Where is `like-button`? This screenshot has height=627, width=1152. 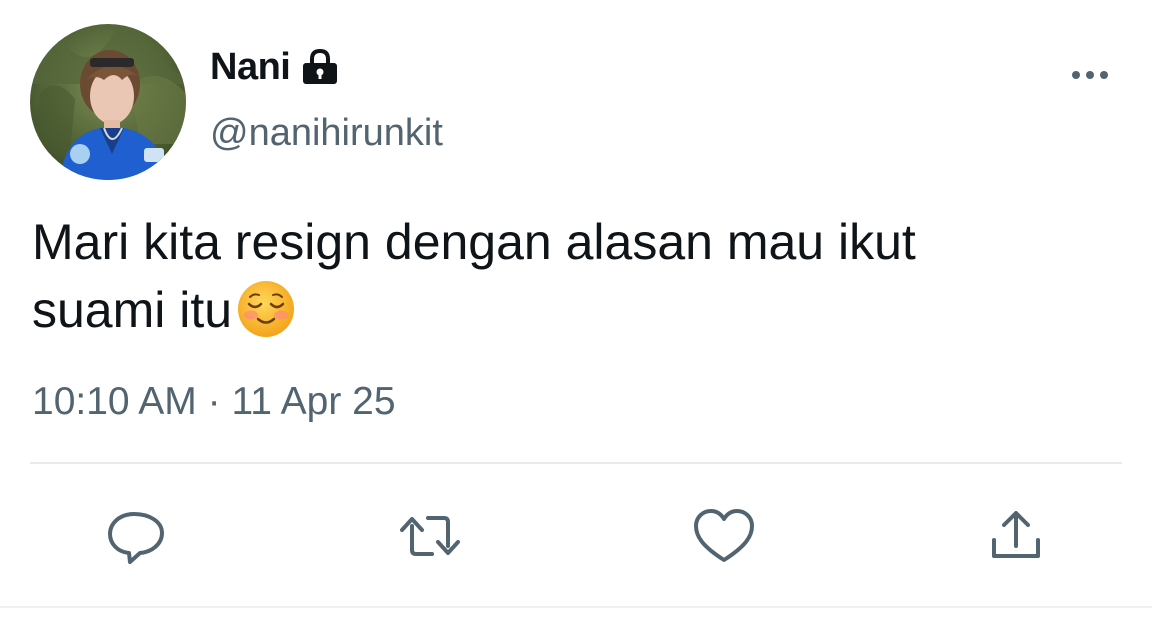
like-button is located at coordinates (724, 536).